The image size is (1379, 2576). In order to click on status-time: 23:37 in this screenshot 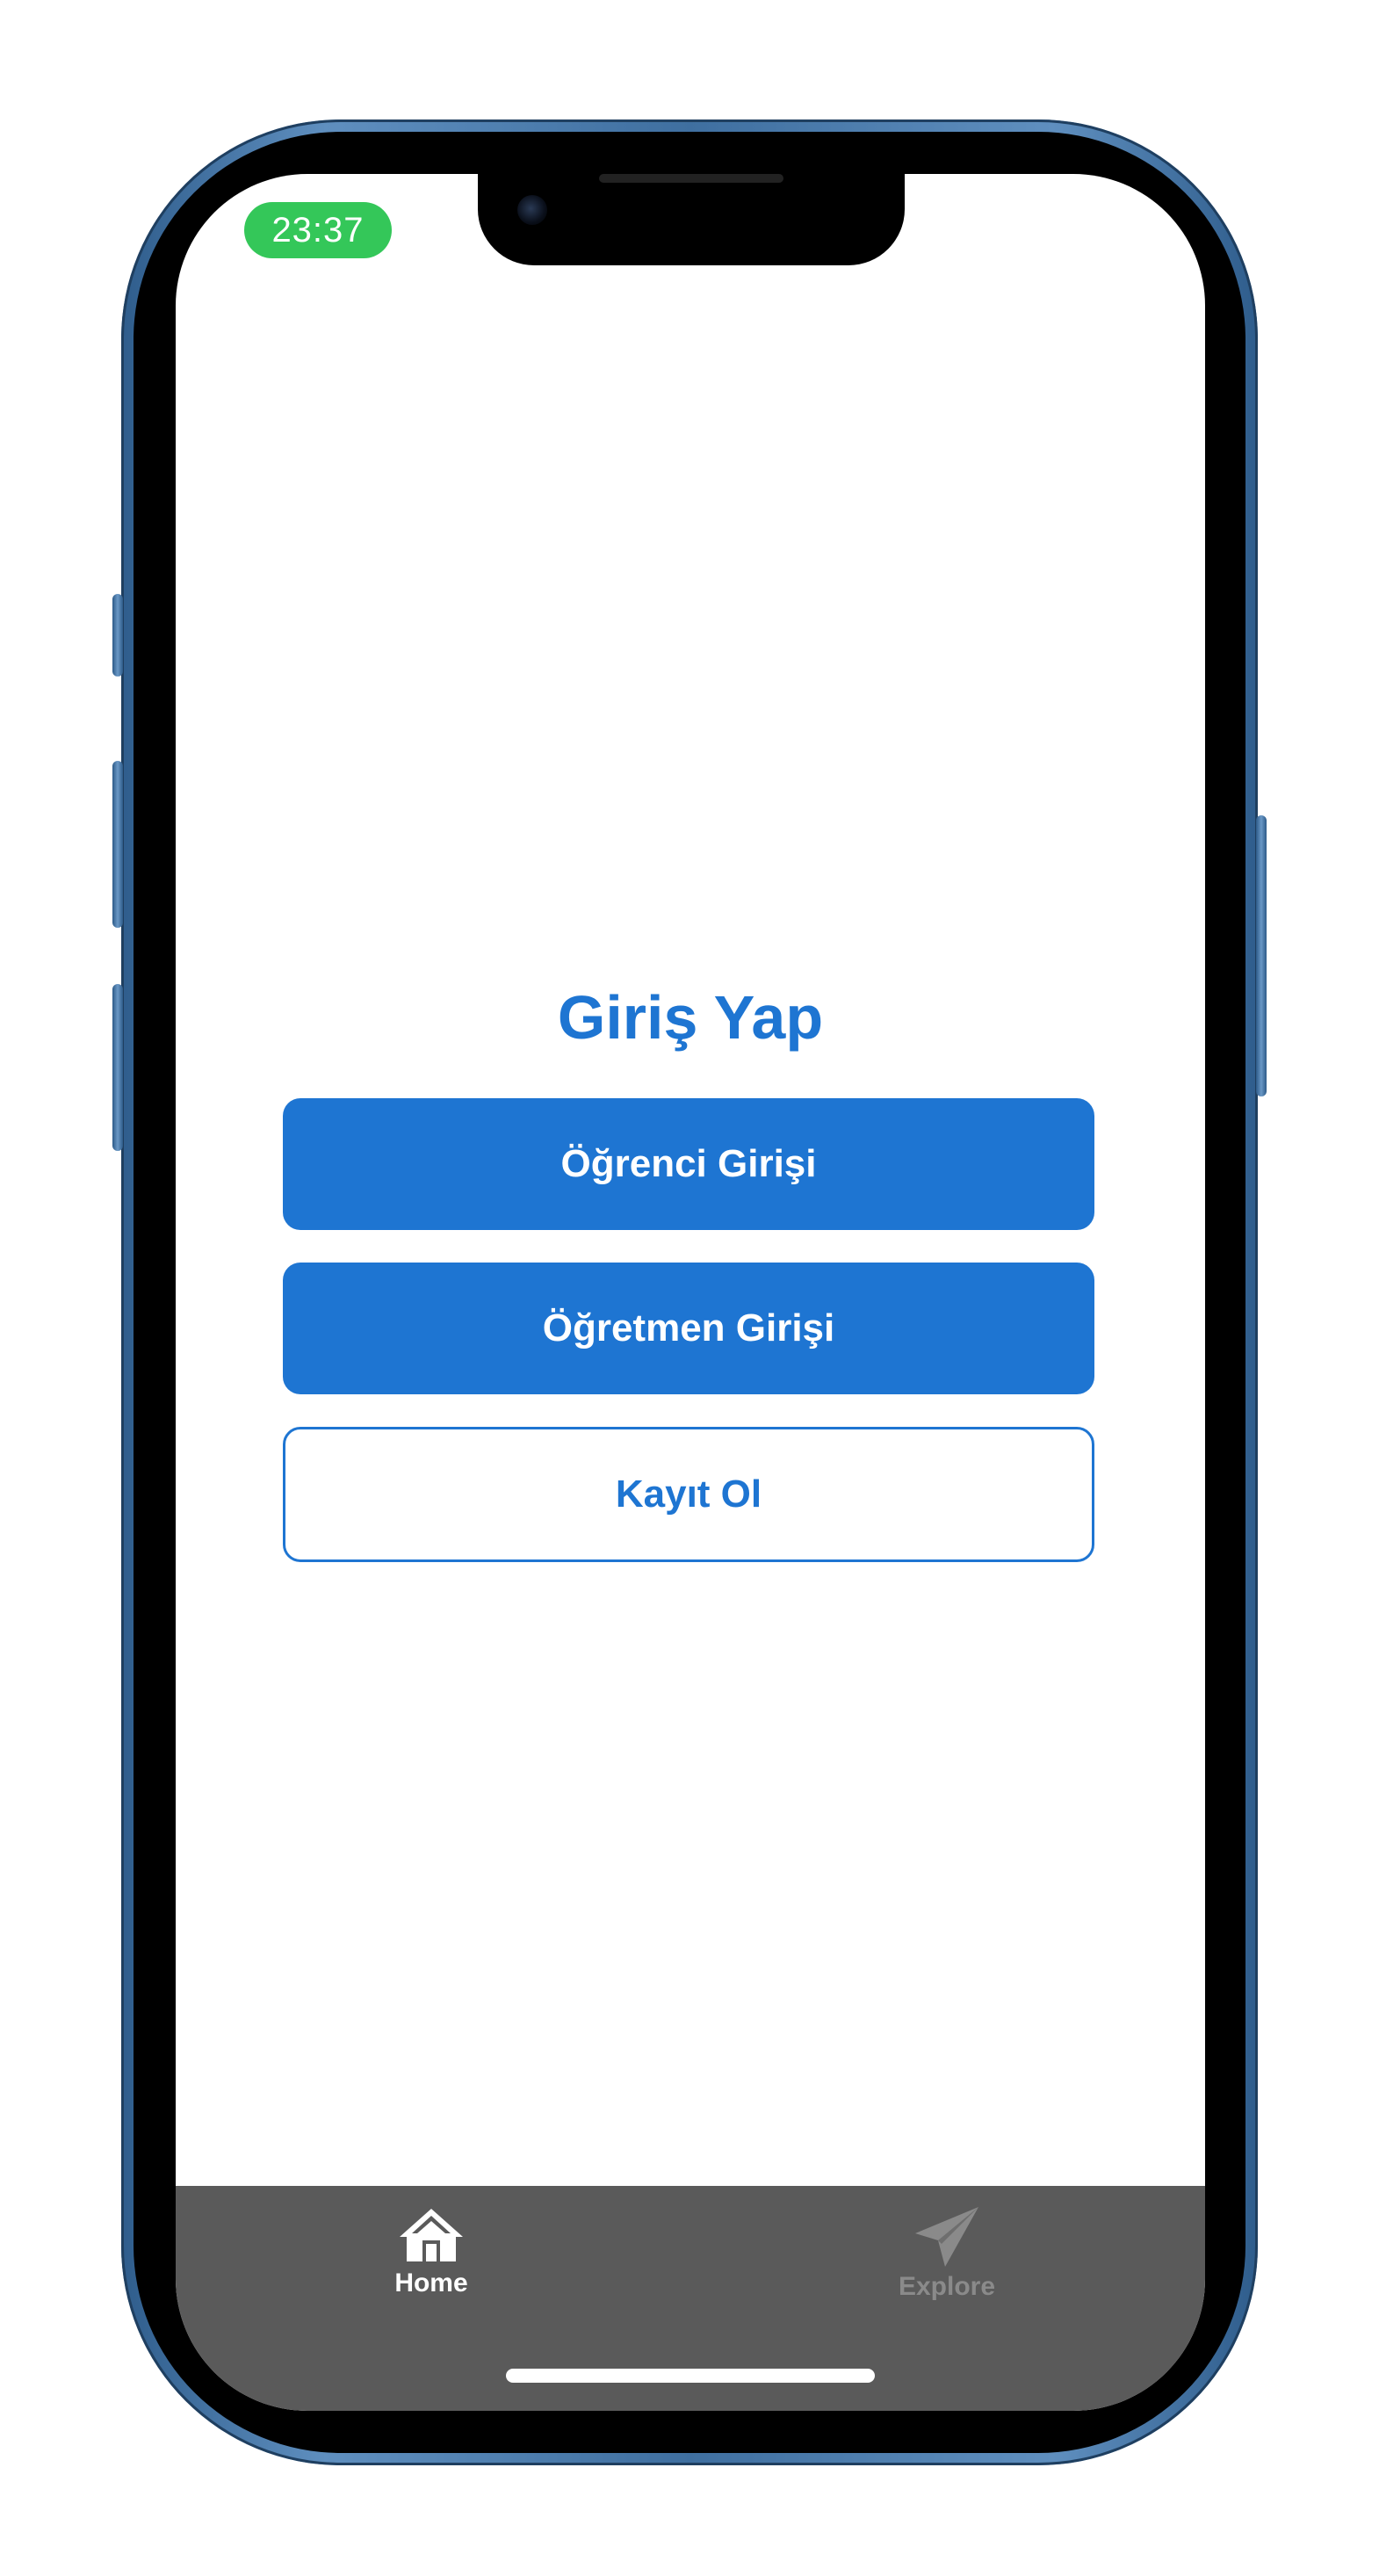, I will do `click(318, 230)`.